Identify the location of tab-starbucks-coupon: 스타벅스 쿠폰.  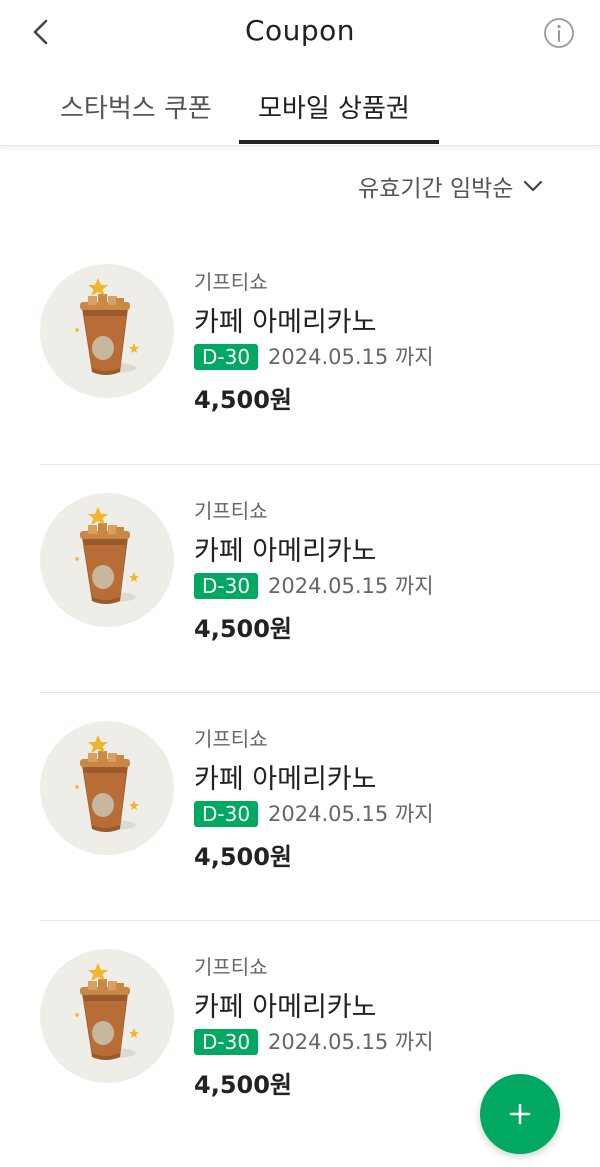
(136, 106).